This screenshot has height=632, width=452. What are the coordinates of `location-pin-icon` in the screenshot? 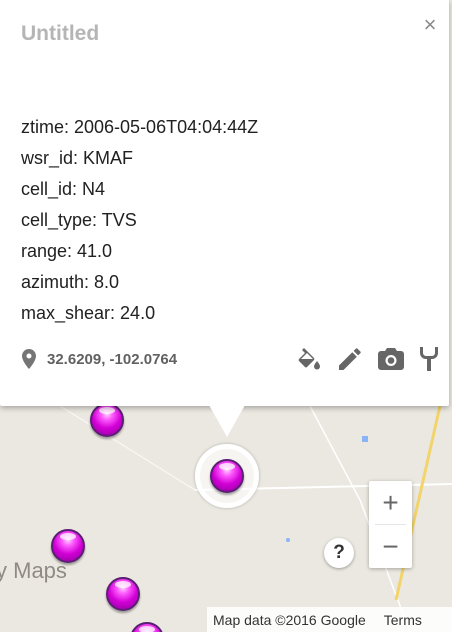 It's located at (29, 359).